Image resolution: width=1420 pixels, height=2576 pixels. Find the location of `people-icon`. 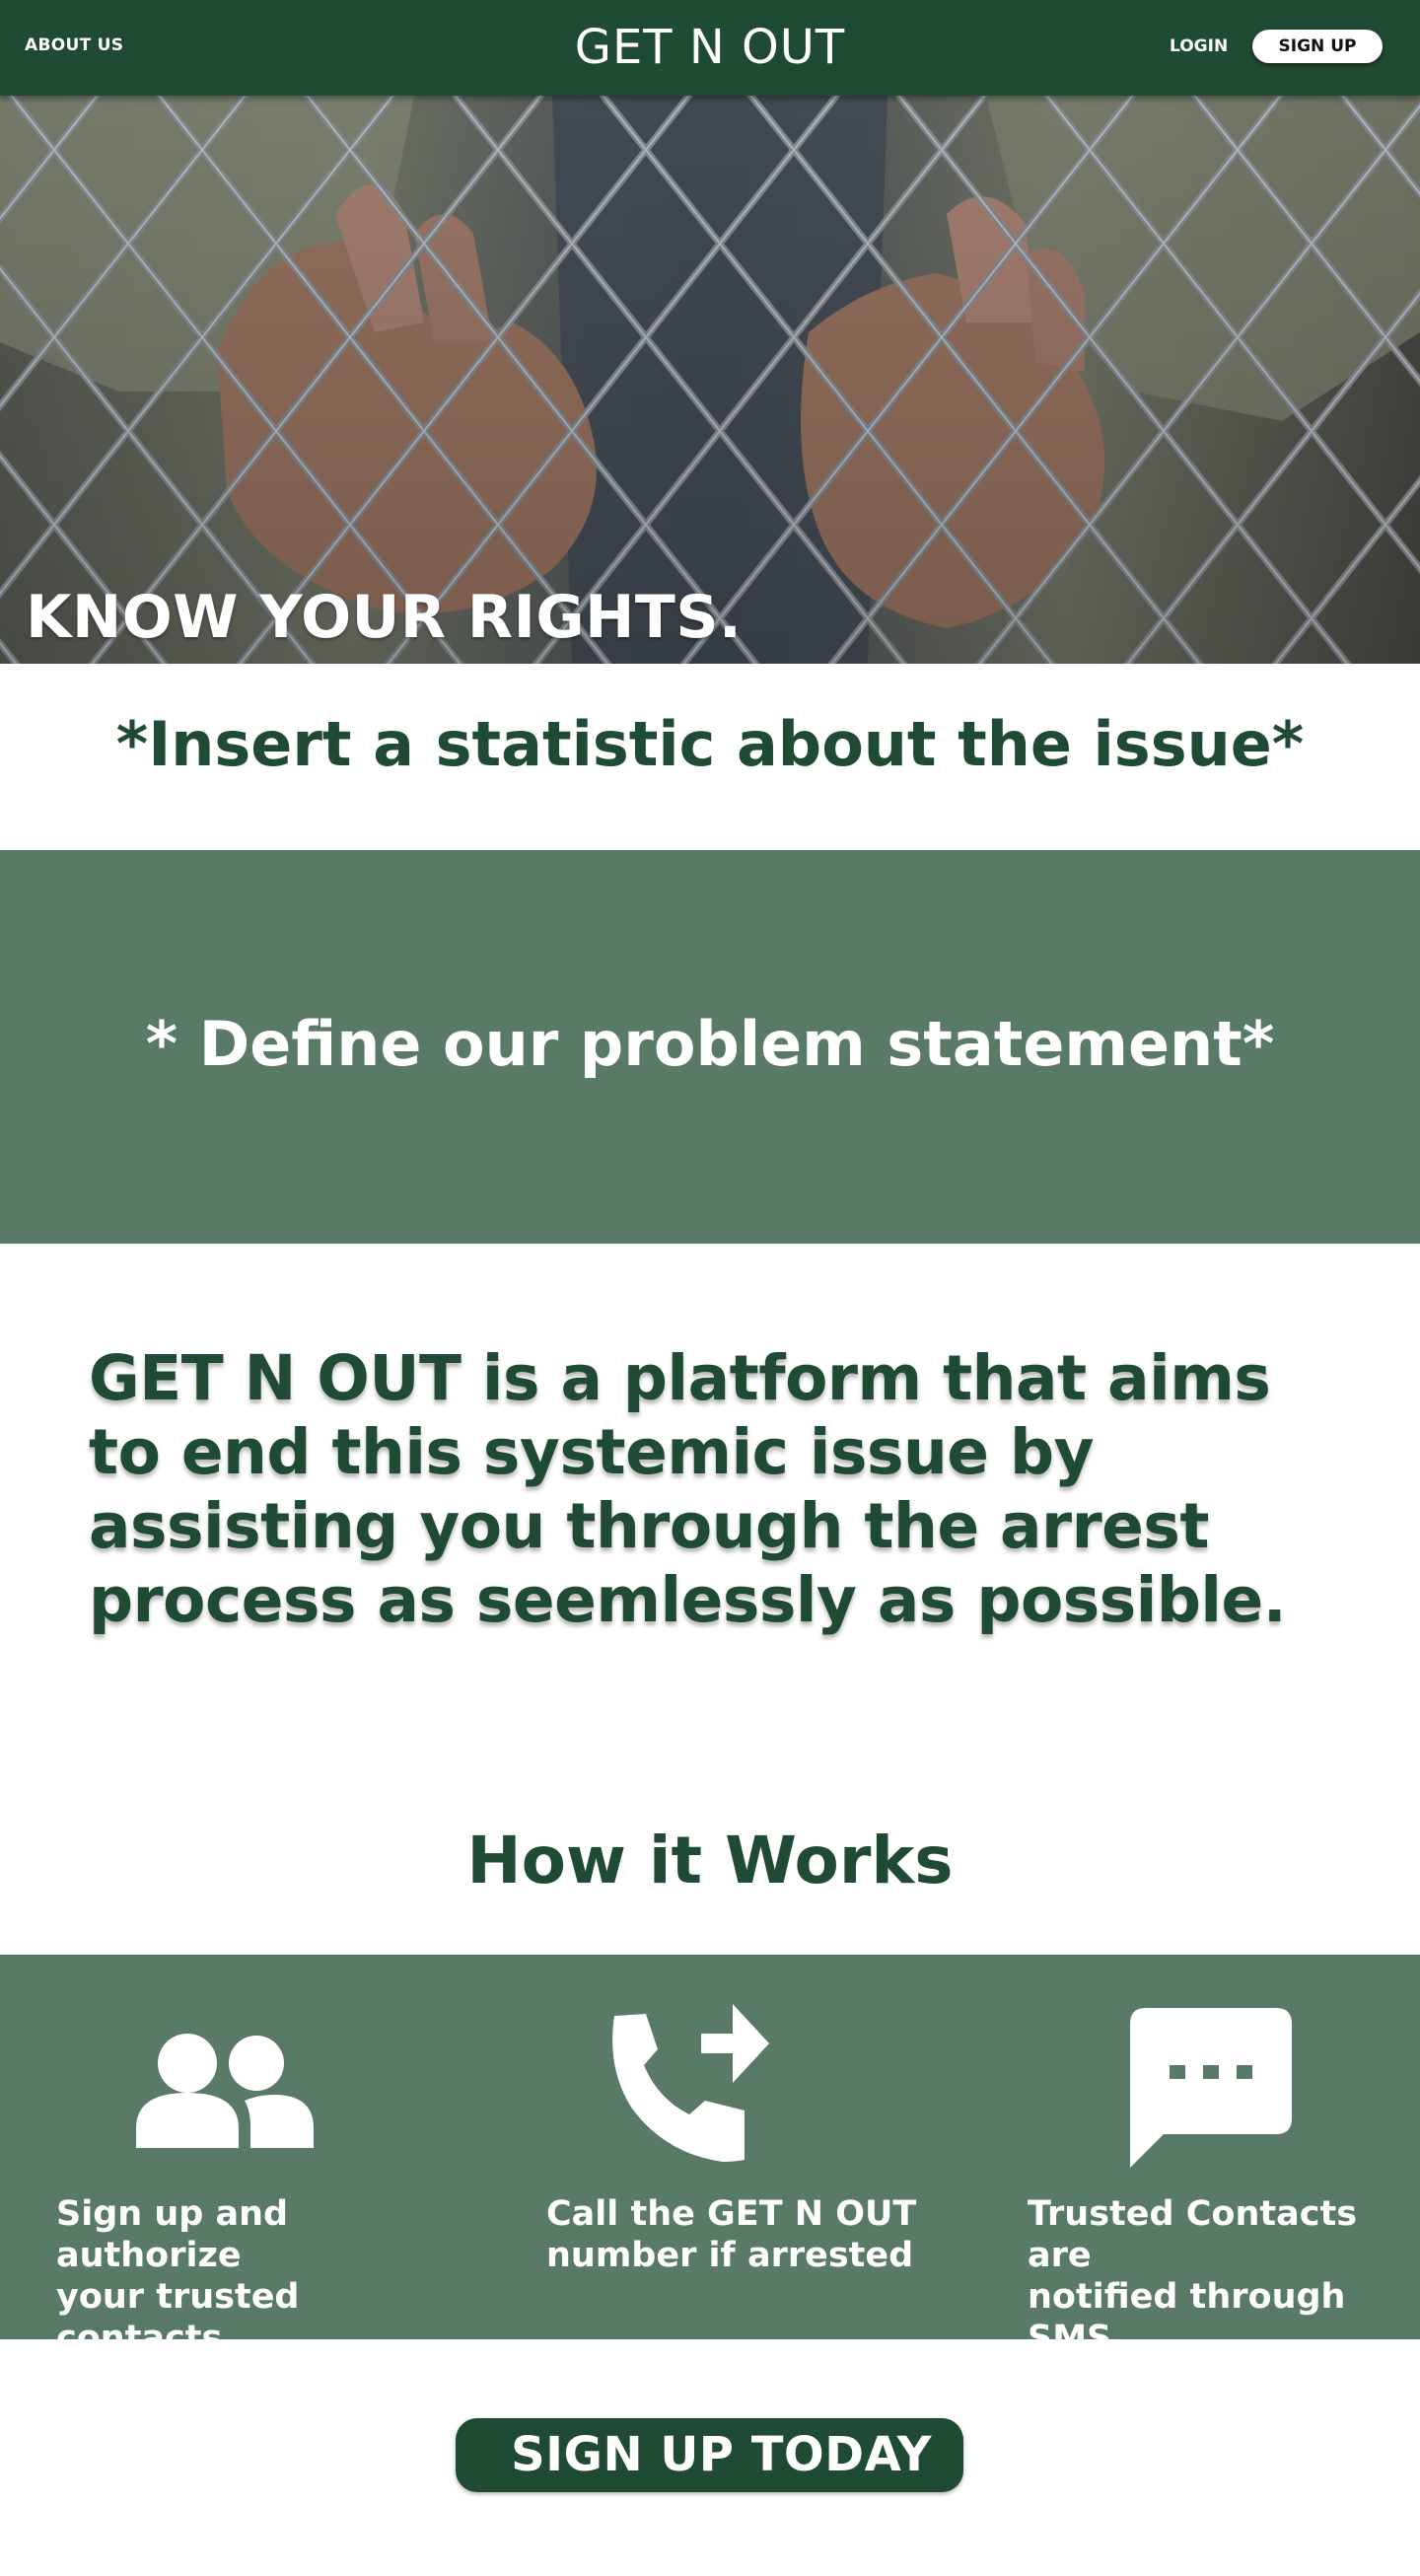

people-icon is located at coordinates (225, 2091).